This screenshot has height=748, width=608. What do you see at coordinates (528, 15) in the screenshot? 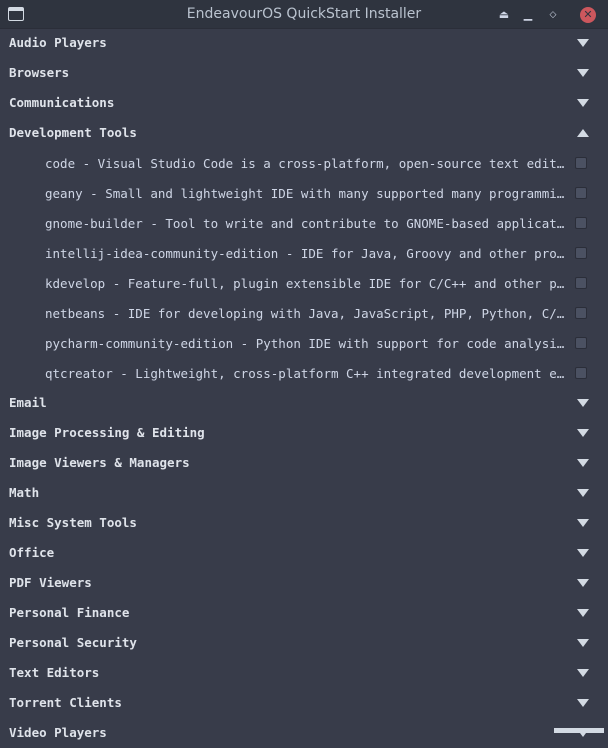
I see `minimize-icon: ▁` at bounding box center [528, 15].